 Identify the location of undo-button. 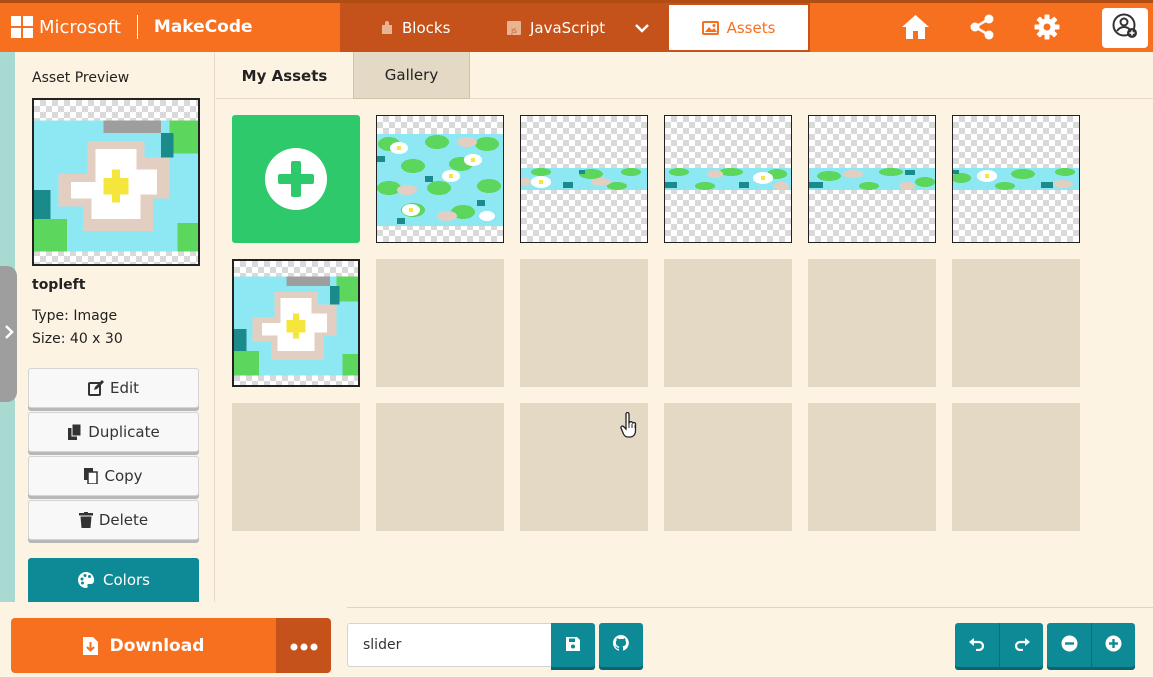
(977, 645).